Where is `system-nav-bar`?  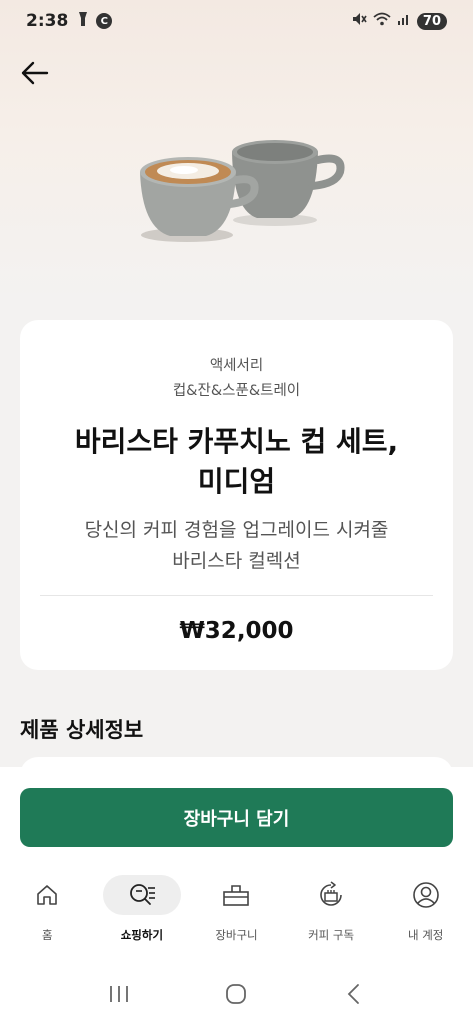 system-nav-bar is located at coordinates (236, 994).